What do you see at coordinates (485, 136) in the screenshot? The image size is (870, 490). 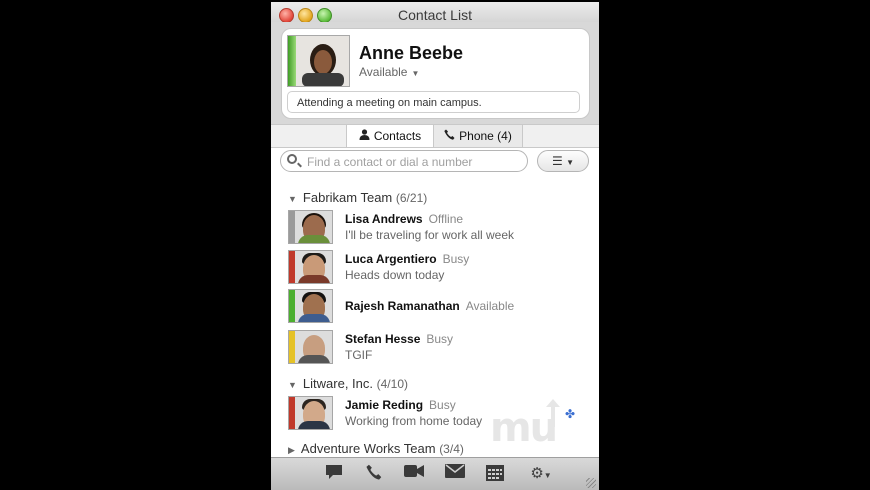 I see `tab-phone-label: Phone (4)` at bounding box center [485, 136].